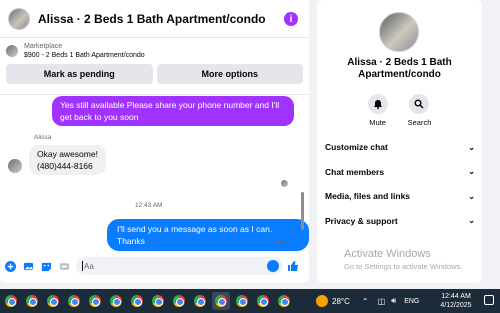 The height and width of the screenshot is (313, 500). Describe the element at coordinates (411, 301) in the screenshot. I see `language-indicator: ENG` at that location.